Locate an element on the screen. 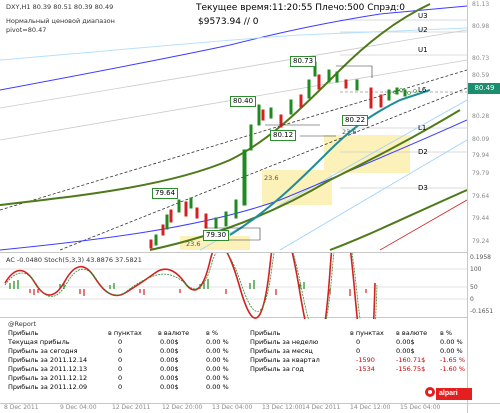 This screenshot has height=413, width=500. indicator-level-label: 50 is located at coordinates (474, 287).